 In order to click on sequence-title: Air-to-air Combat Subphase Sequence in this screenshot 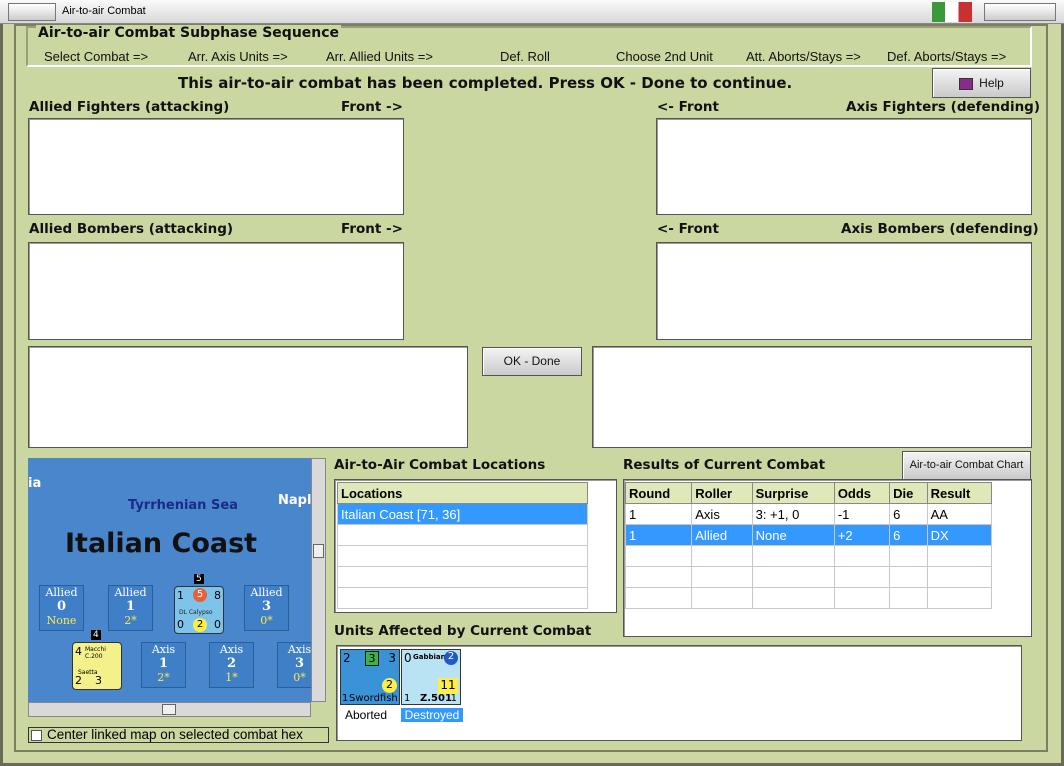, I will do `click(189, 33)`.